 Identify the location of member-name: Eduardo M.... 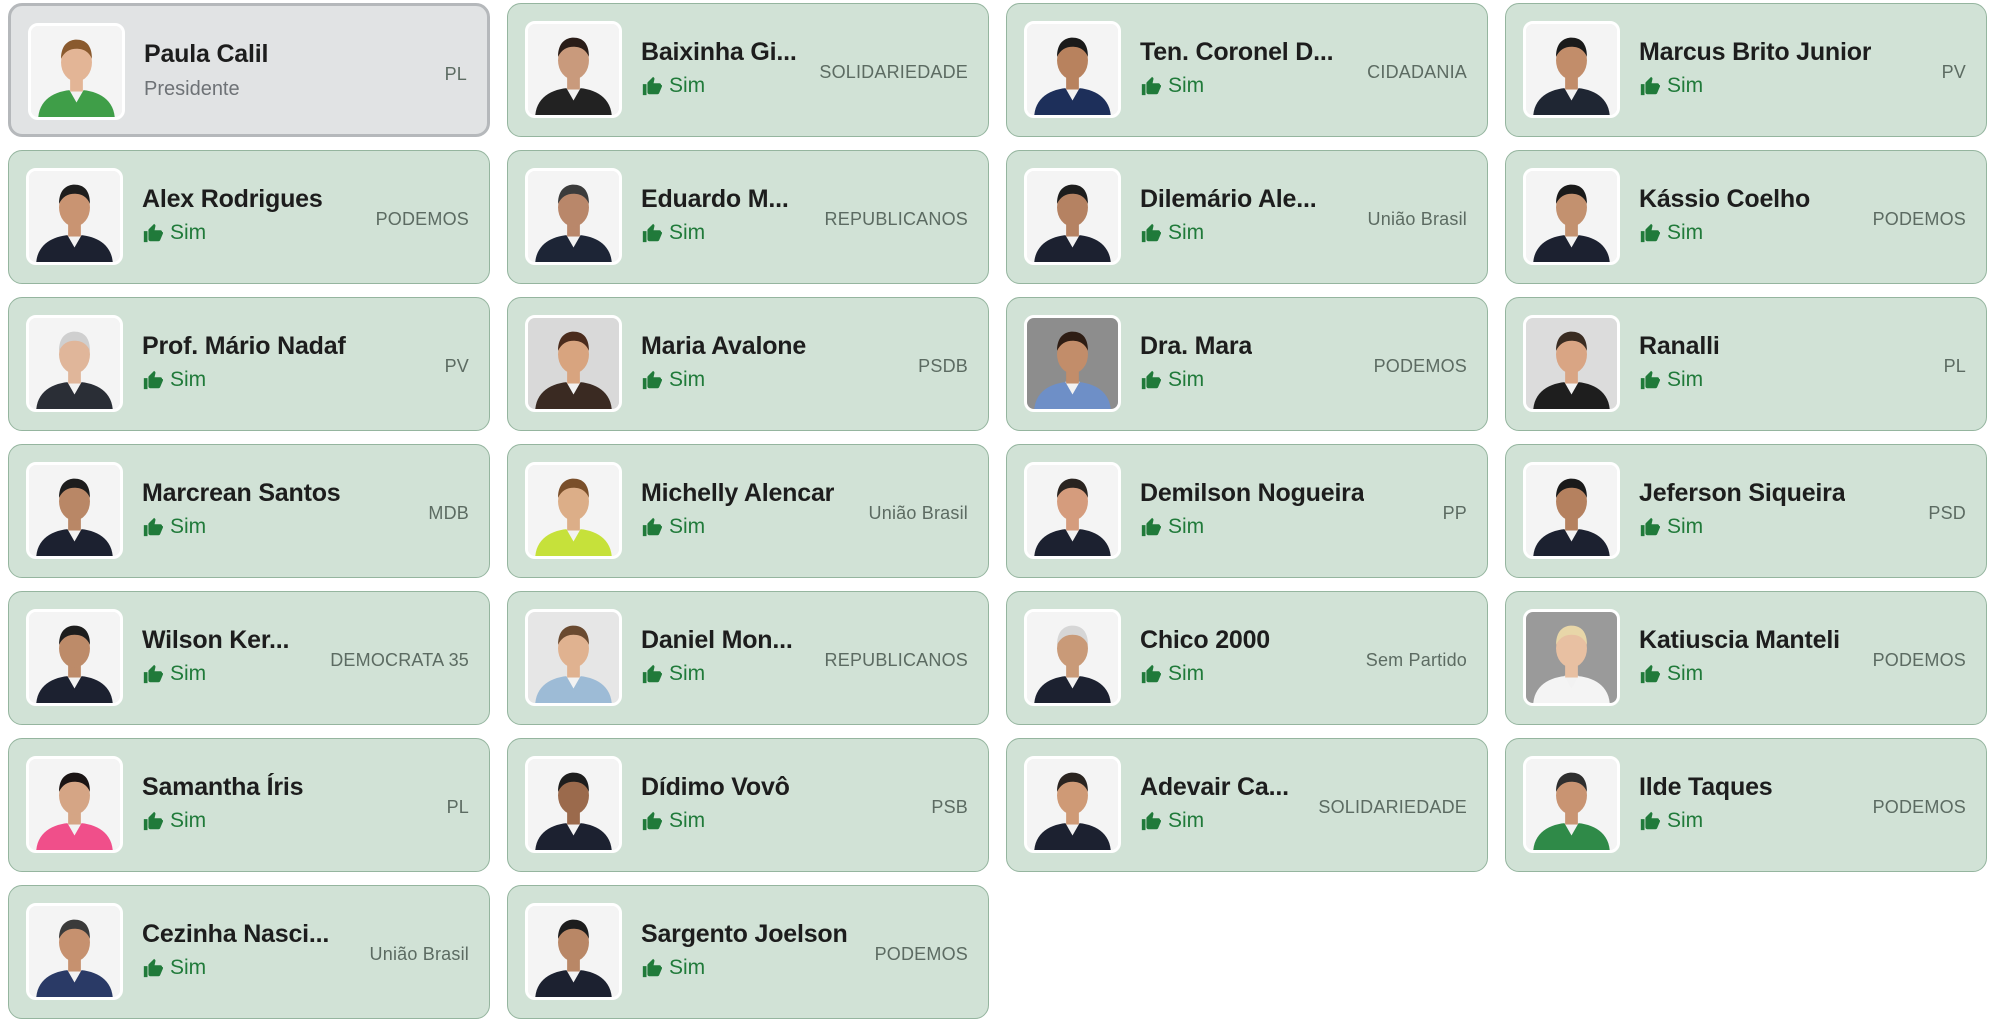
(715, 199).